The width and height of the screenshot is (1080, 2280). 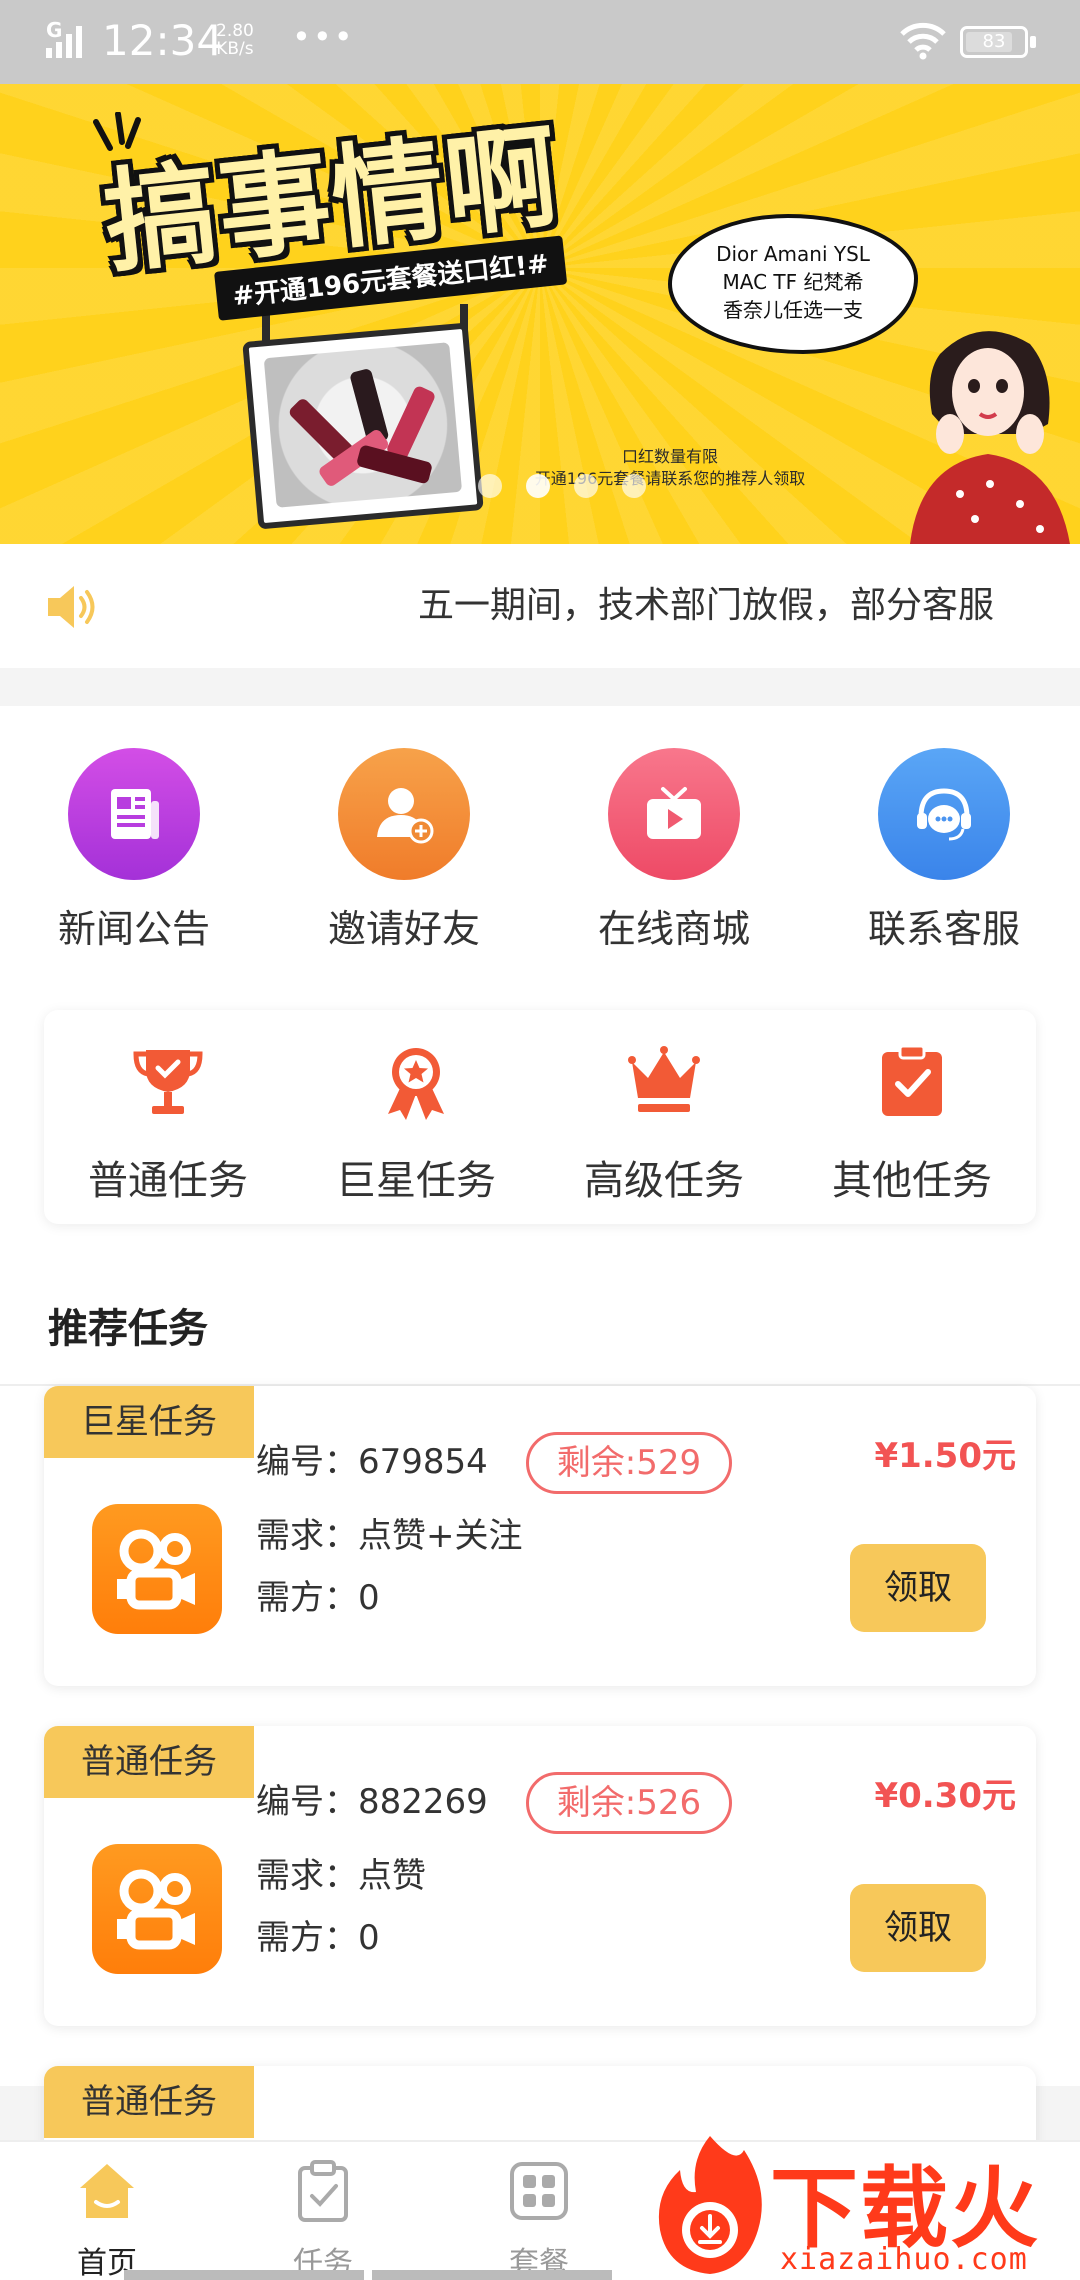 I want to click on mall-icon-circle, so click(x=674, y=814).